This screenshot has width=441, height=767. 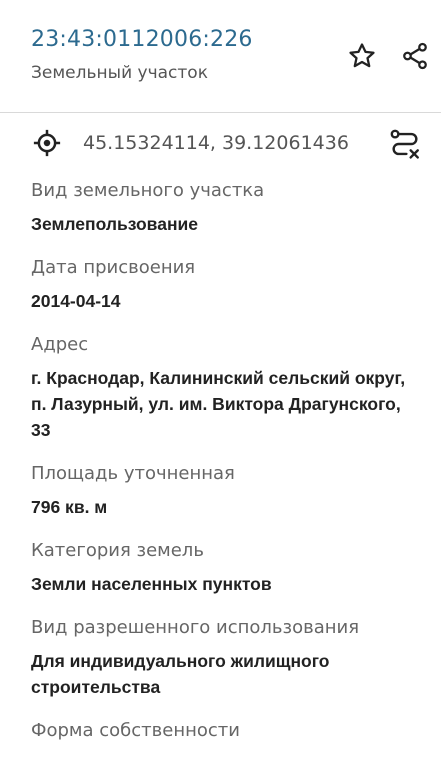 I want to click on field-label: Площадь уточненная, so click(x=133, y=473).